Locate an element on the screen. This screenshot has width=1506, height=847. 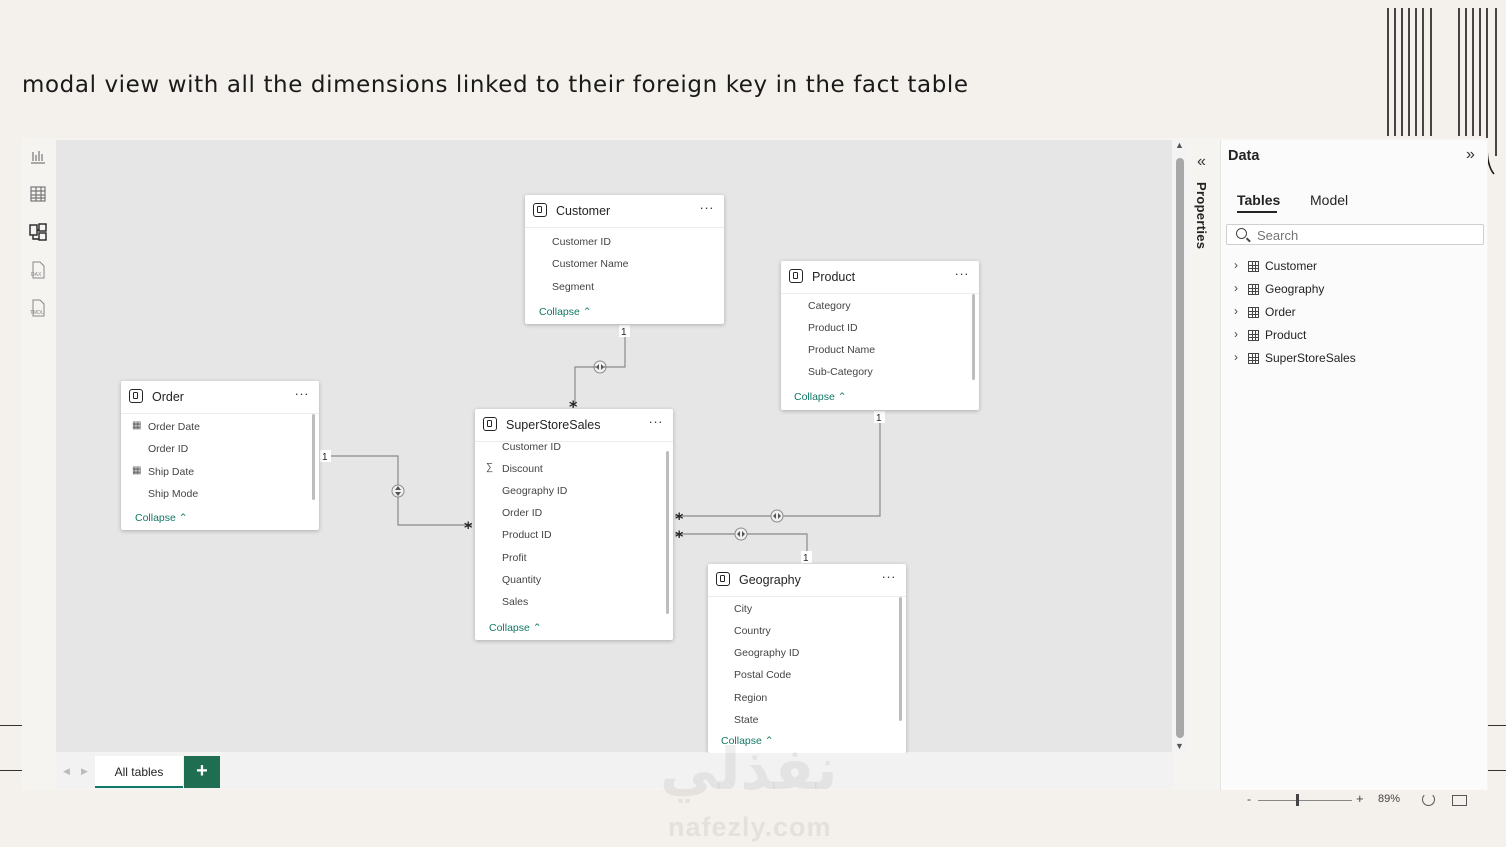
search-box is located at coordinates (1355, 234).